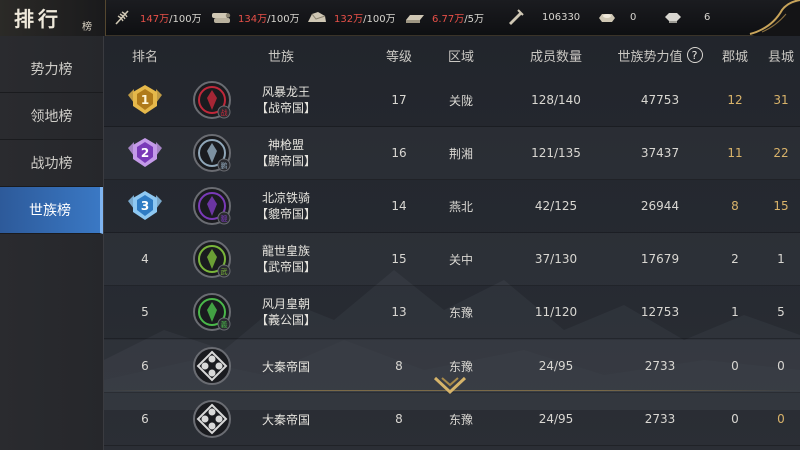 This screenshot has height=450, width=800. Describe the element at coordinates (399, 100) in the screenshot. I see `level-cell: 17` at that location.